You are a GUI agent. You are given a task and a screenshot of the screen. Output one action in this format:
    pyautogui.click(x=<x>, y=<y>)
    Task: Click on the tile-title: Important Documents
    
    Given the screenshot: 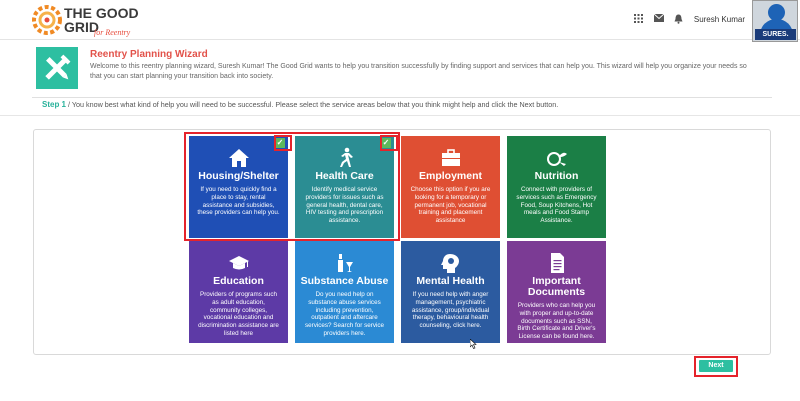 What is the action you would take?
    pyautogui.click(x=556, y=286)
    